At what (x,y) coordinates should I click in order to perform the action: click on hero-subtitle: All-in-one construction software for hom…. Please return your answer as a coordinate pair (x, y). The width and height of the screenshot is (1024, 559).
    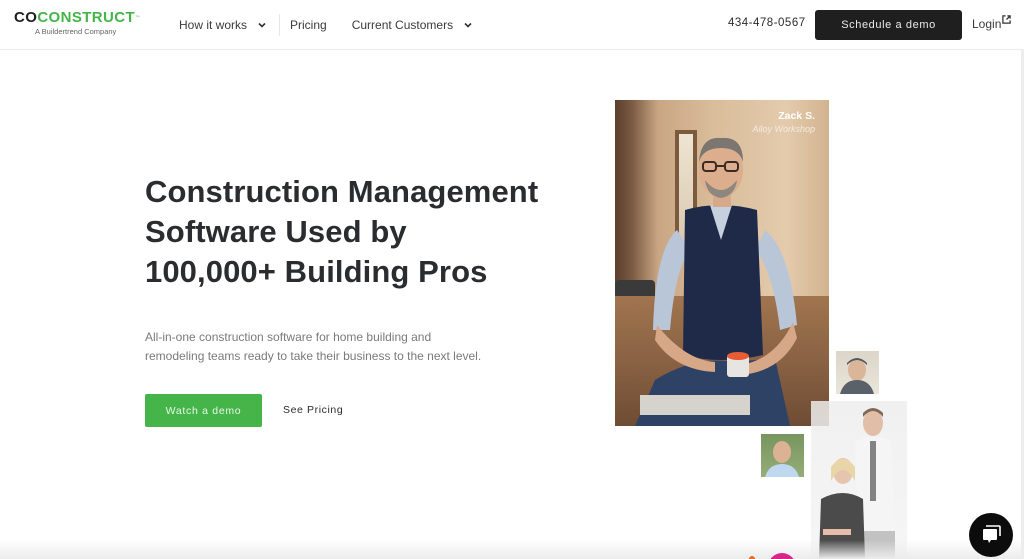
    Looking at the image, I should click on (325, 347).